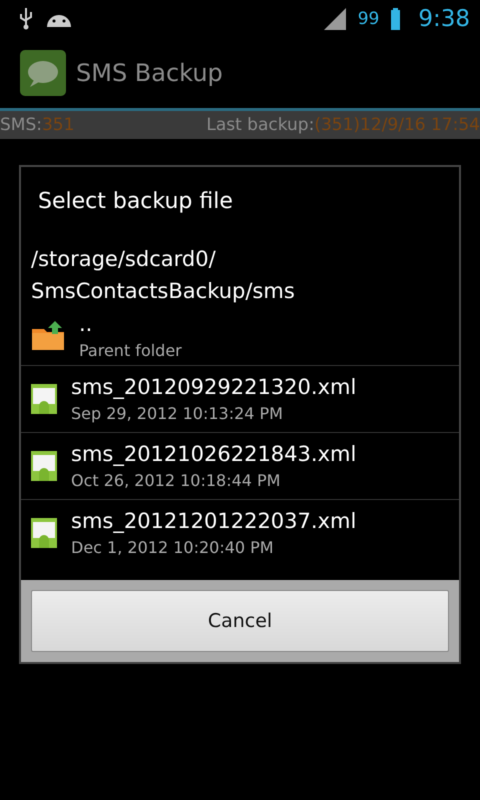  I want to click on app-title: SMS Backup, so click(149, 73).